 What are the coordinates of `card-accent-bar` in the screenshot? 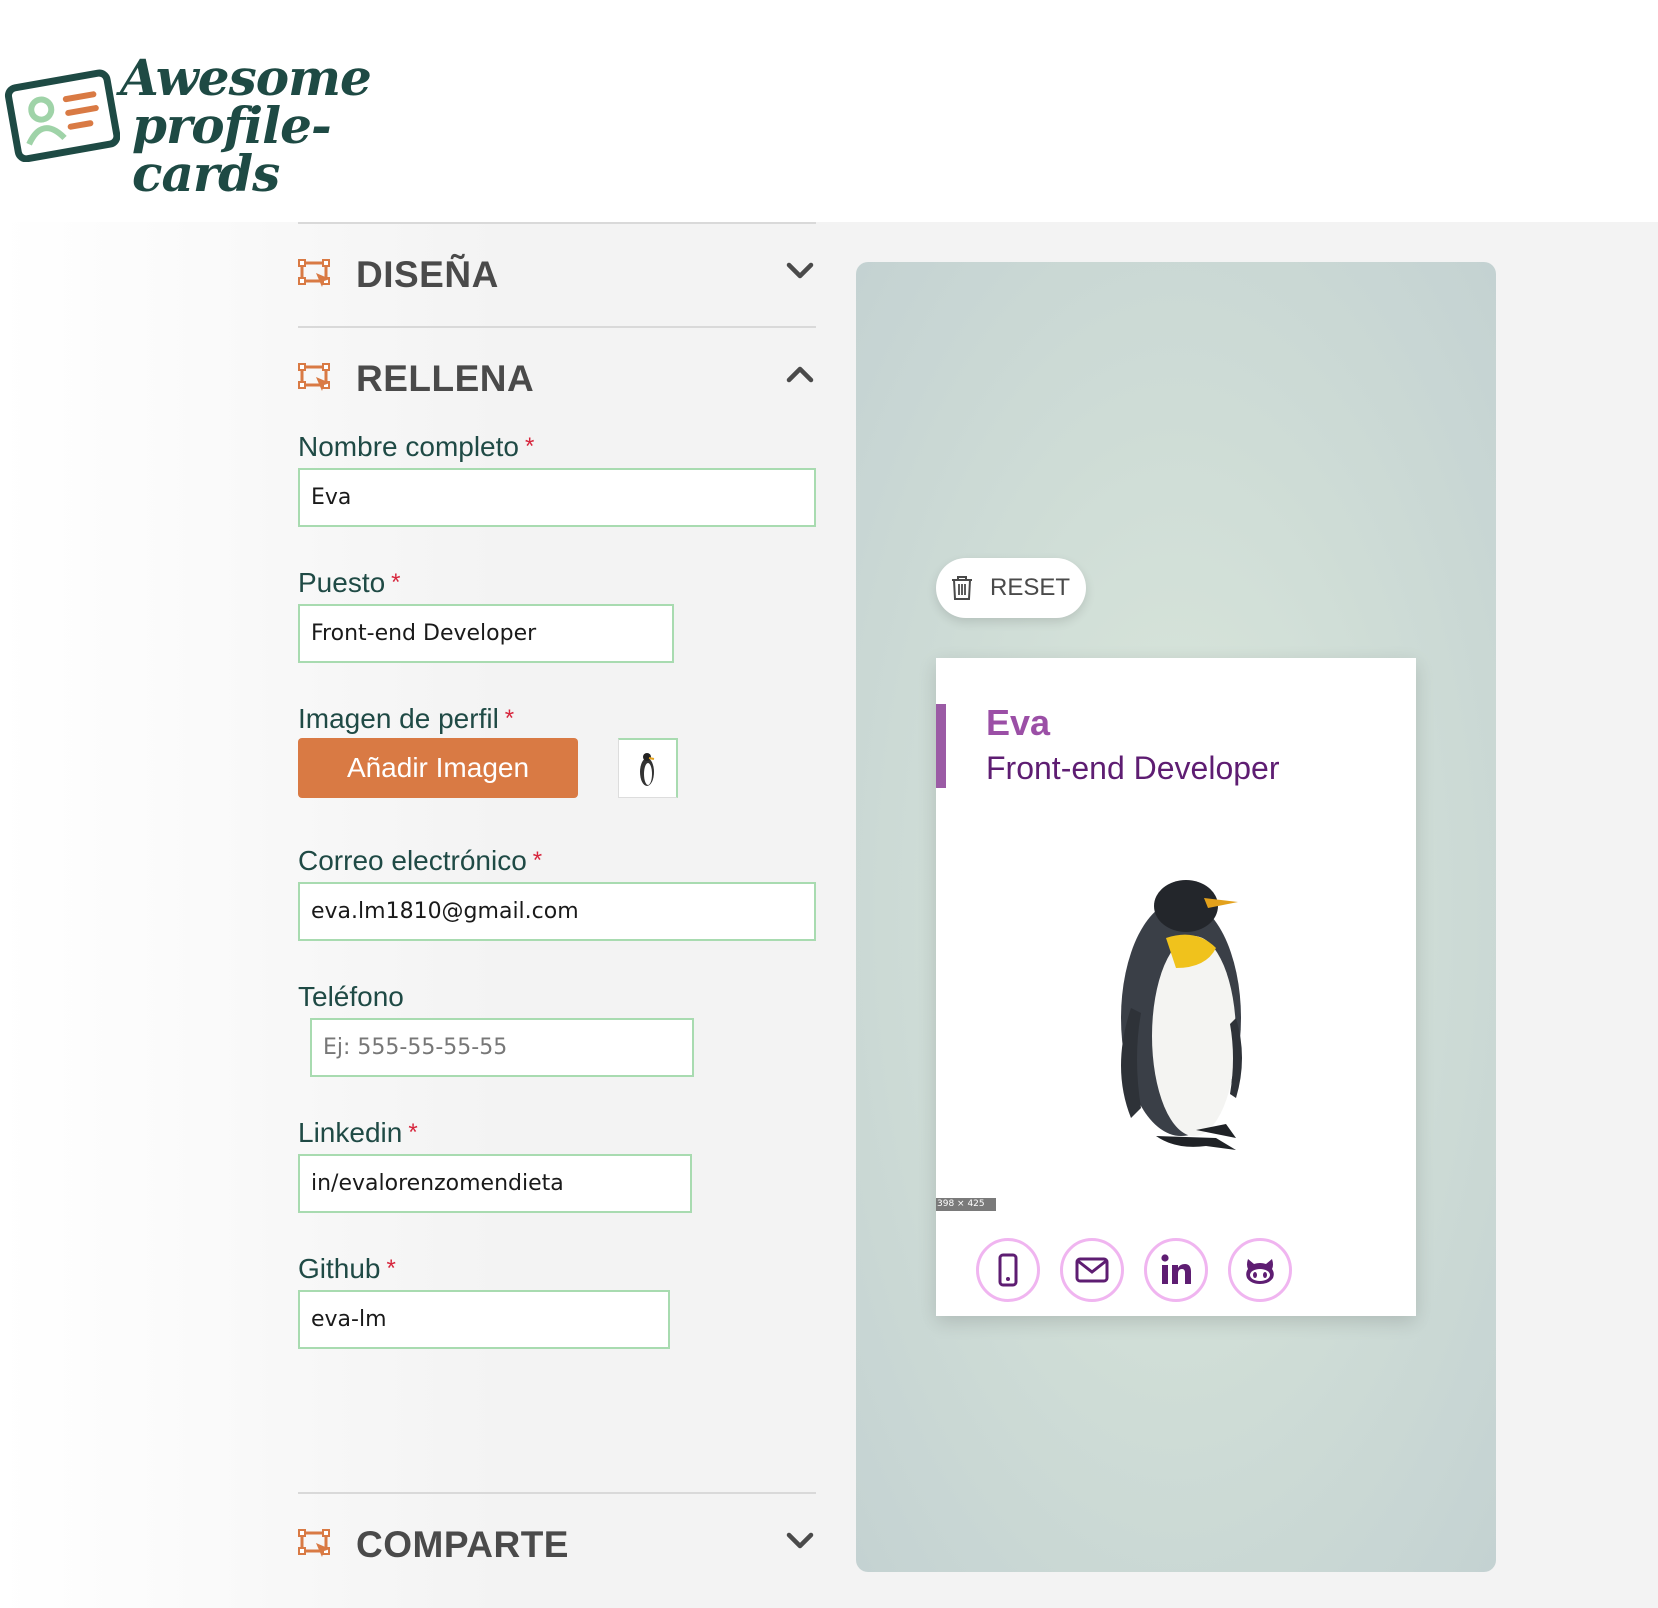 It's located at (941, 746).